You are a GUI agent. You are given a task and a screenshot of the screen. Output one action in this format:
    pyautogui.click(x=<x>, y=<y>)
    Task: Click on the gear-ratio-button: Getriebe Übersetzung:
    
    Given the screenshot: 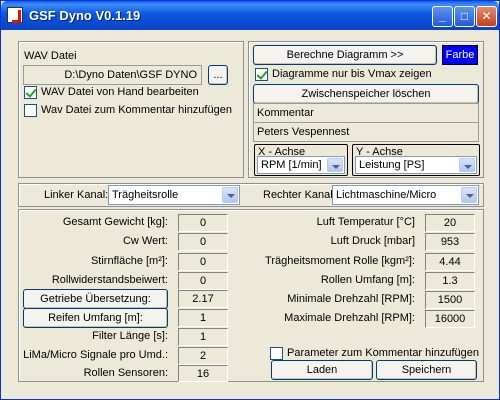 What is the action you would take?
    pyautogui.click(x=95, y=299)
    